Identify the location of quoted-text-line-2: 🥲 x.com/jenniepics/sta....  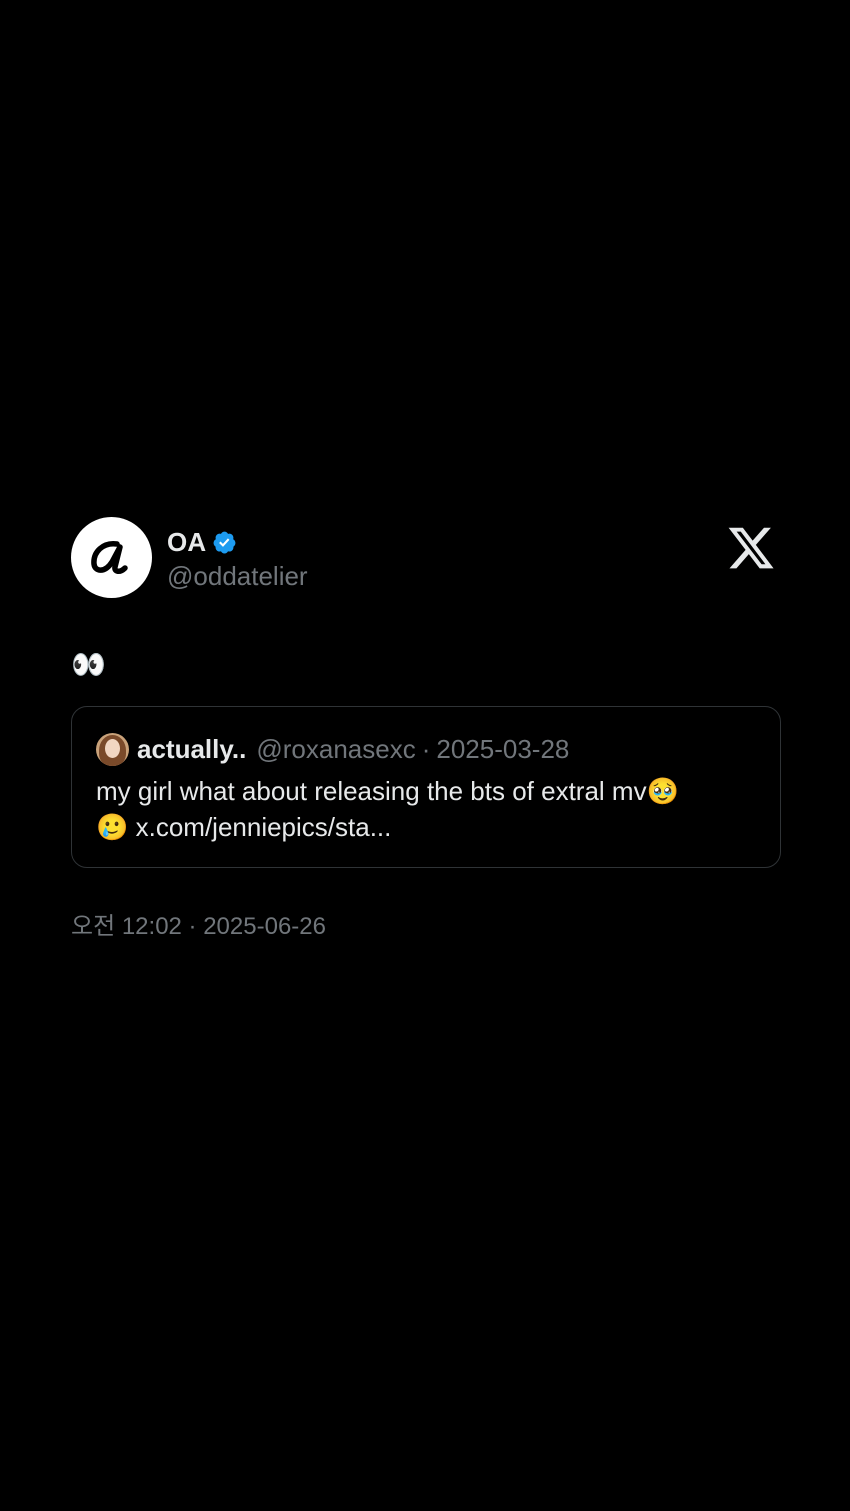
(244, 827).